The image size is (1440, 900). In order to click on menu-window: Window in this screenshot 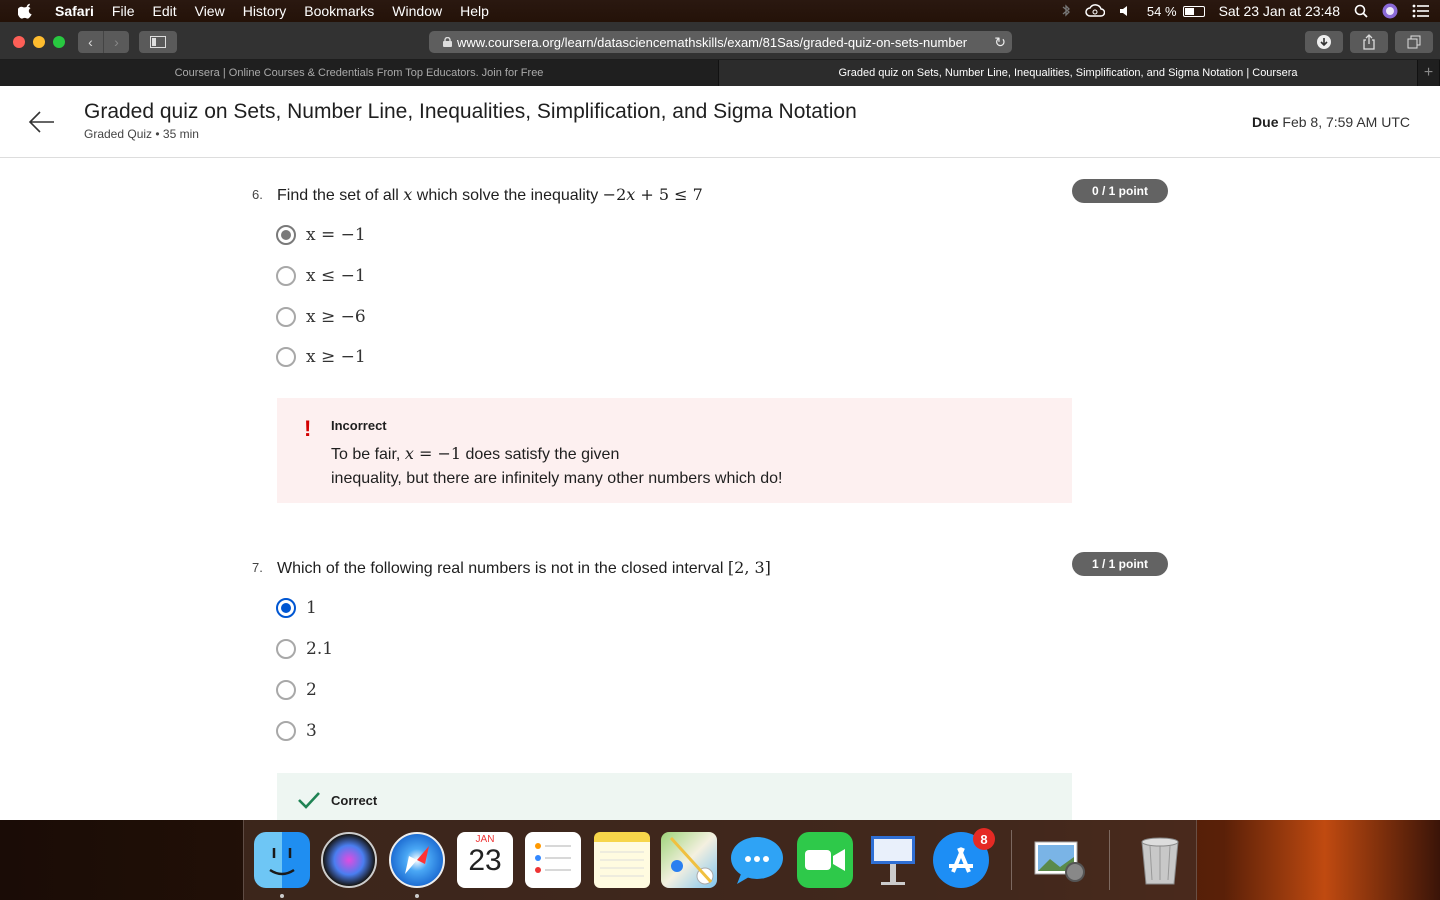, I will do `click(417, 11)`.